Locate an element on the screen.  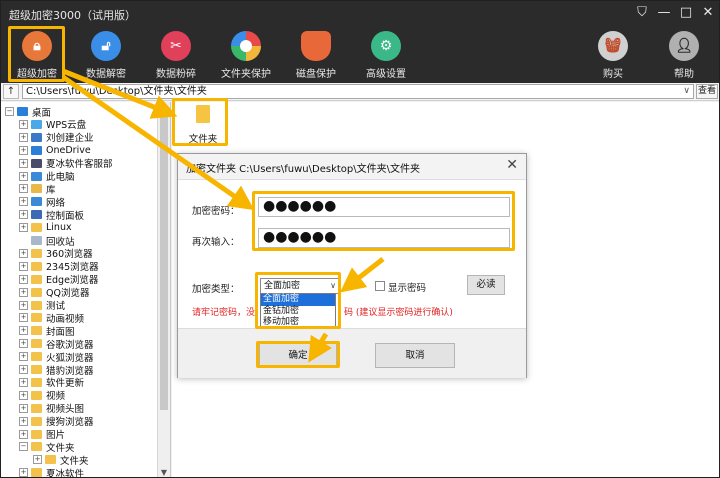
tree-item: + 此电脑 is located at coordinates (47, 176).